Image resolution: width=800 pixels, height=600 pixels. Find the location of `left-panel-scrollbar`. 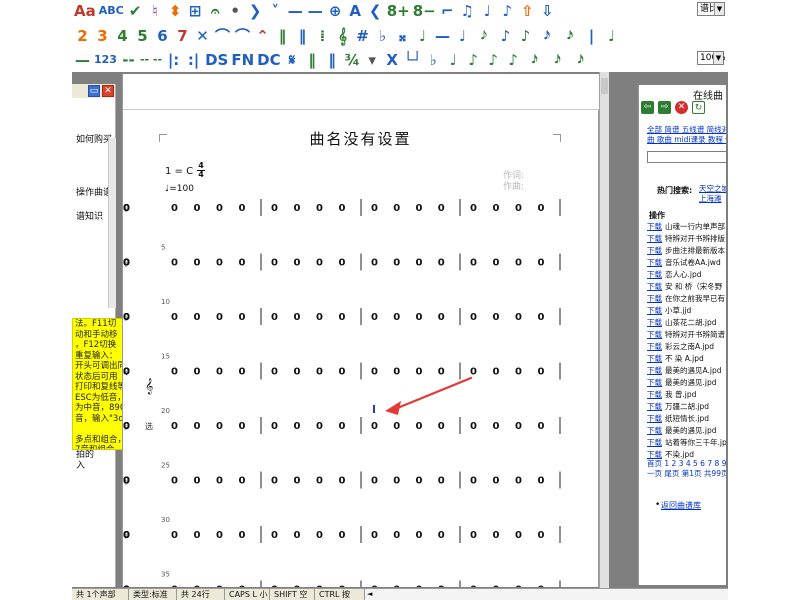

left-panel-scrollbar is located at coordinates (112, 223).